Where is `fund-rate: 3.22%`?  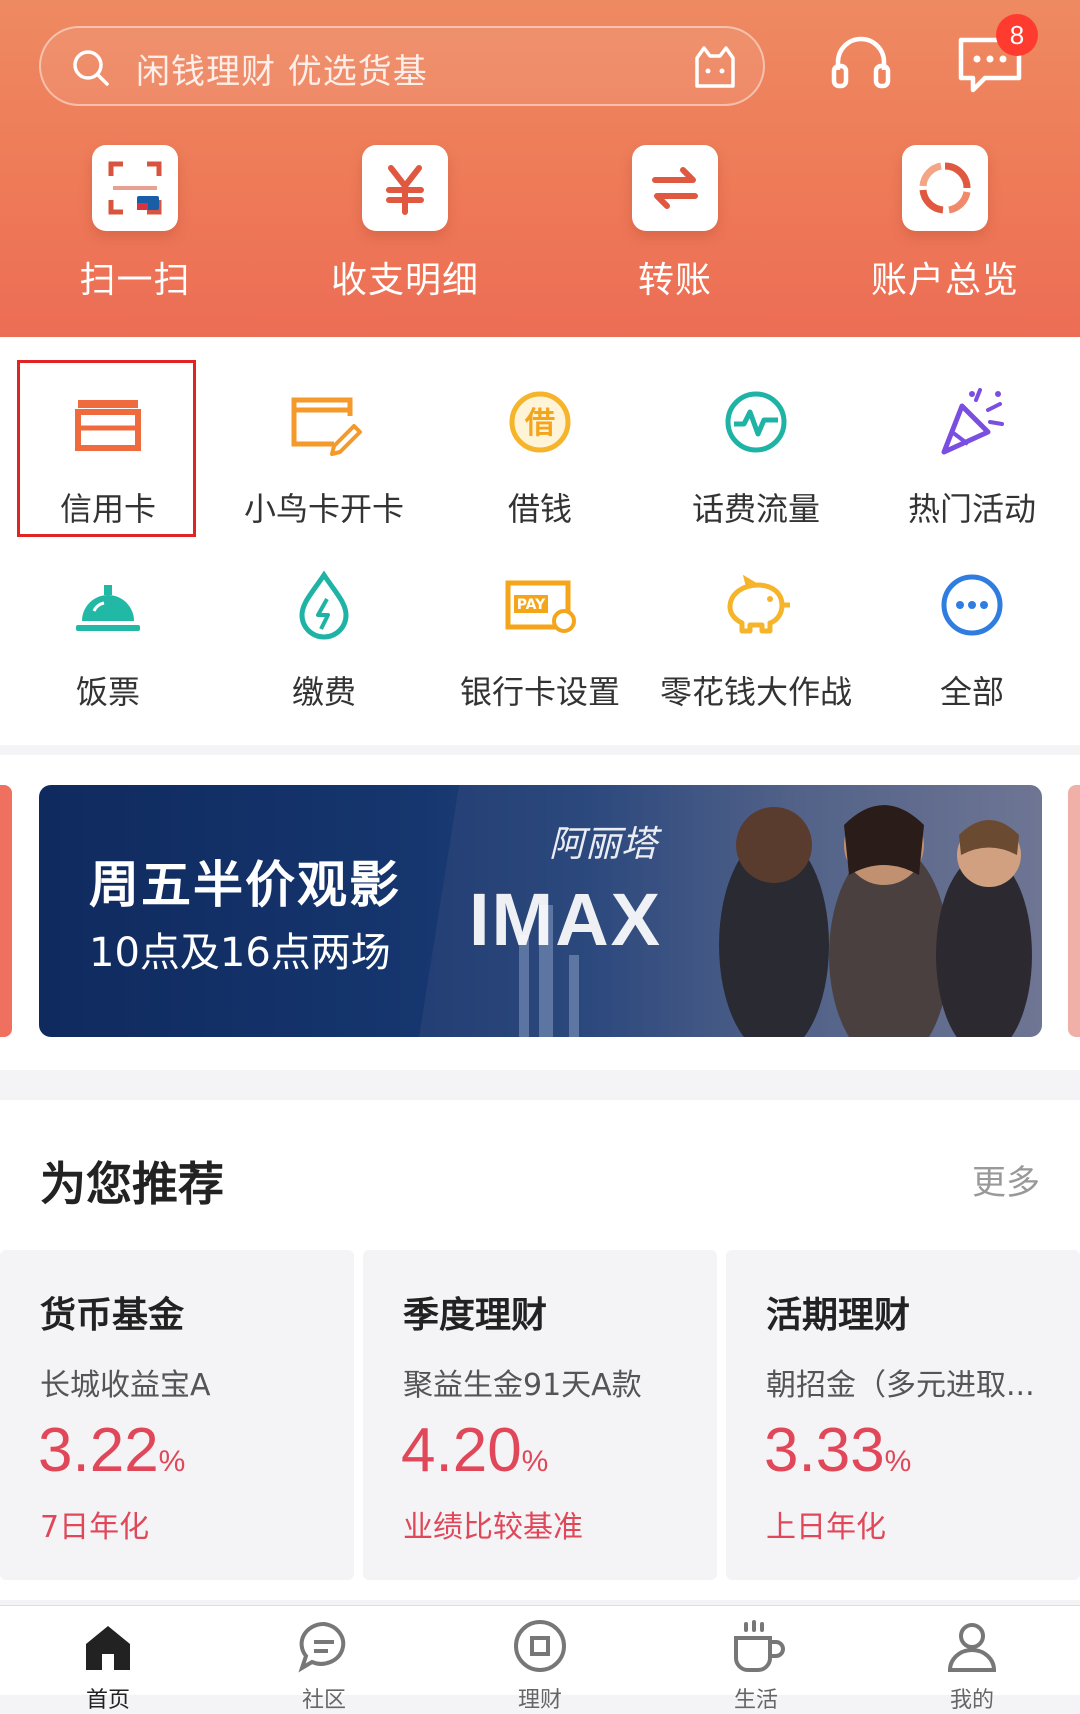
fund-rate: 3.22% is located at coordinates (111, 1450).